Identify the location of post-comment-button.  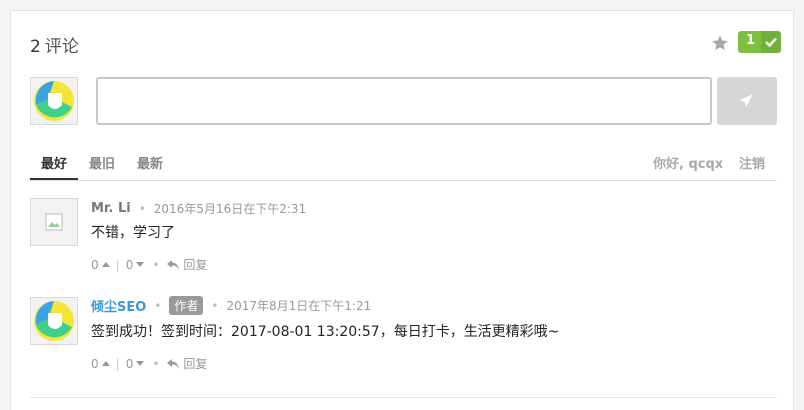
(747, 101).